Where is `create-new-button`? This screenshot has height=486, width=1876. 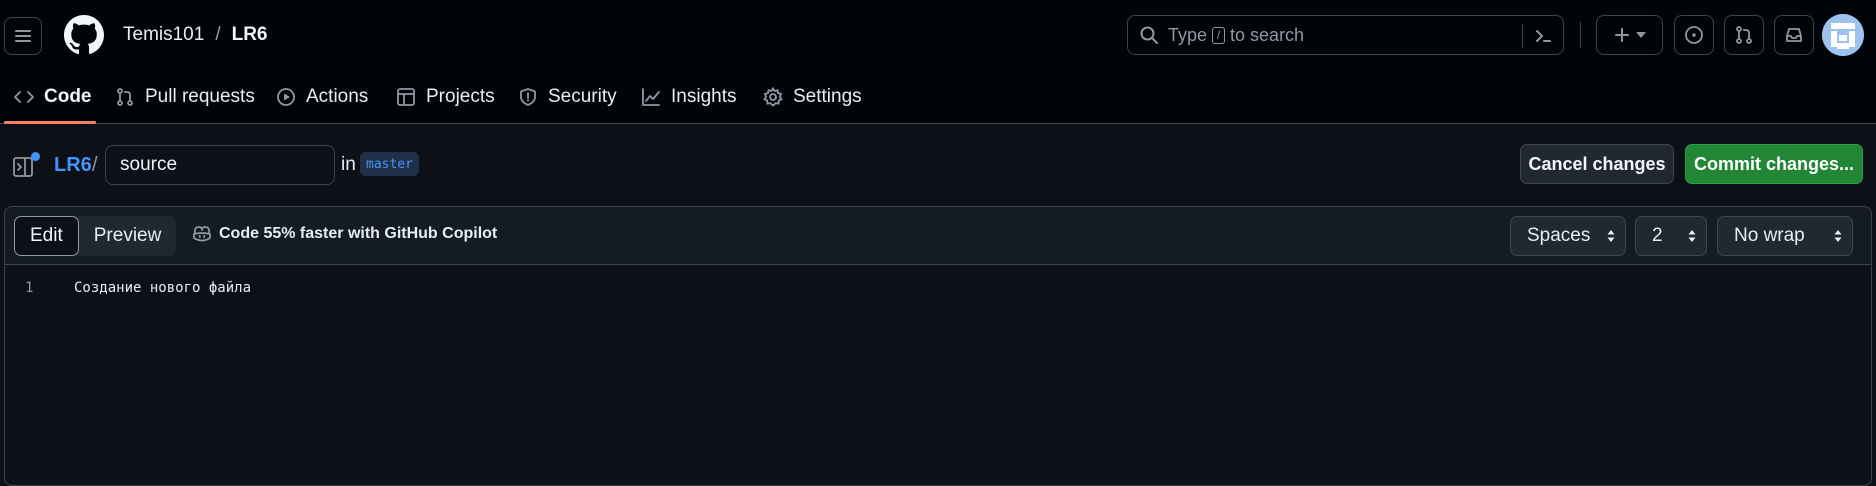
create-new-button is located at coordinates (1629, 35).